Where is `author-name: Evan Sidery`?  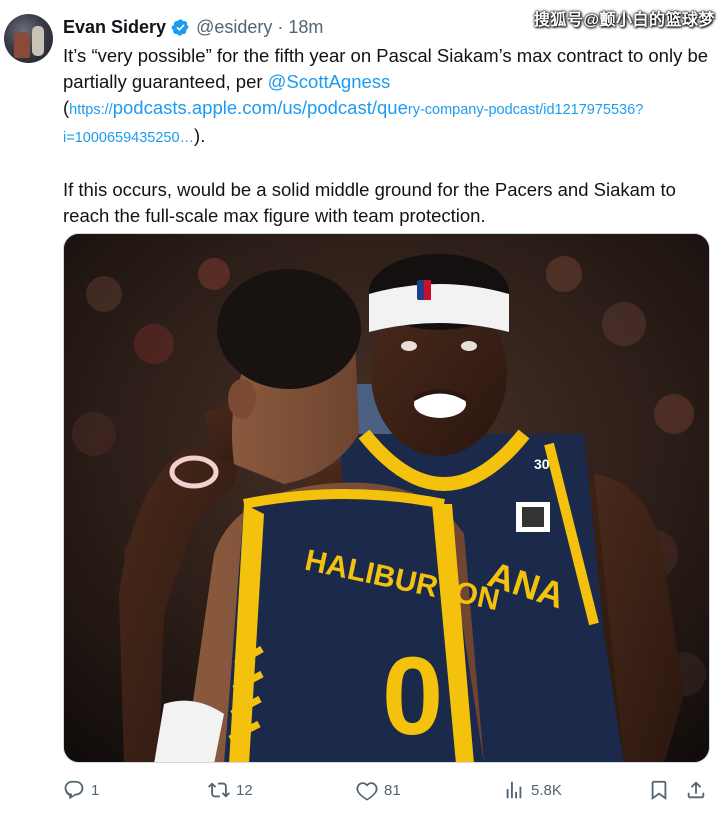
author-name: Evan Sidery is located at coordinates (114, 27).